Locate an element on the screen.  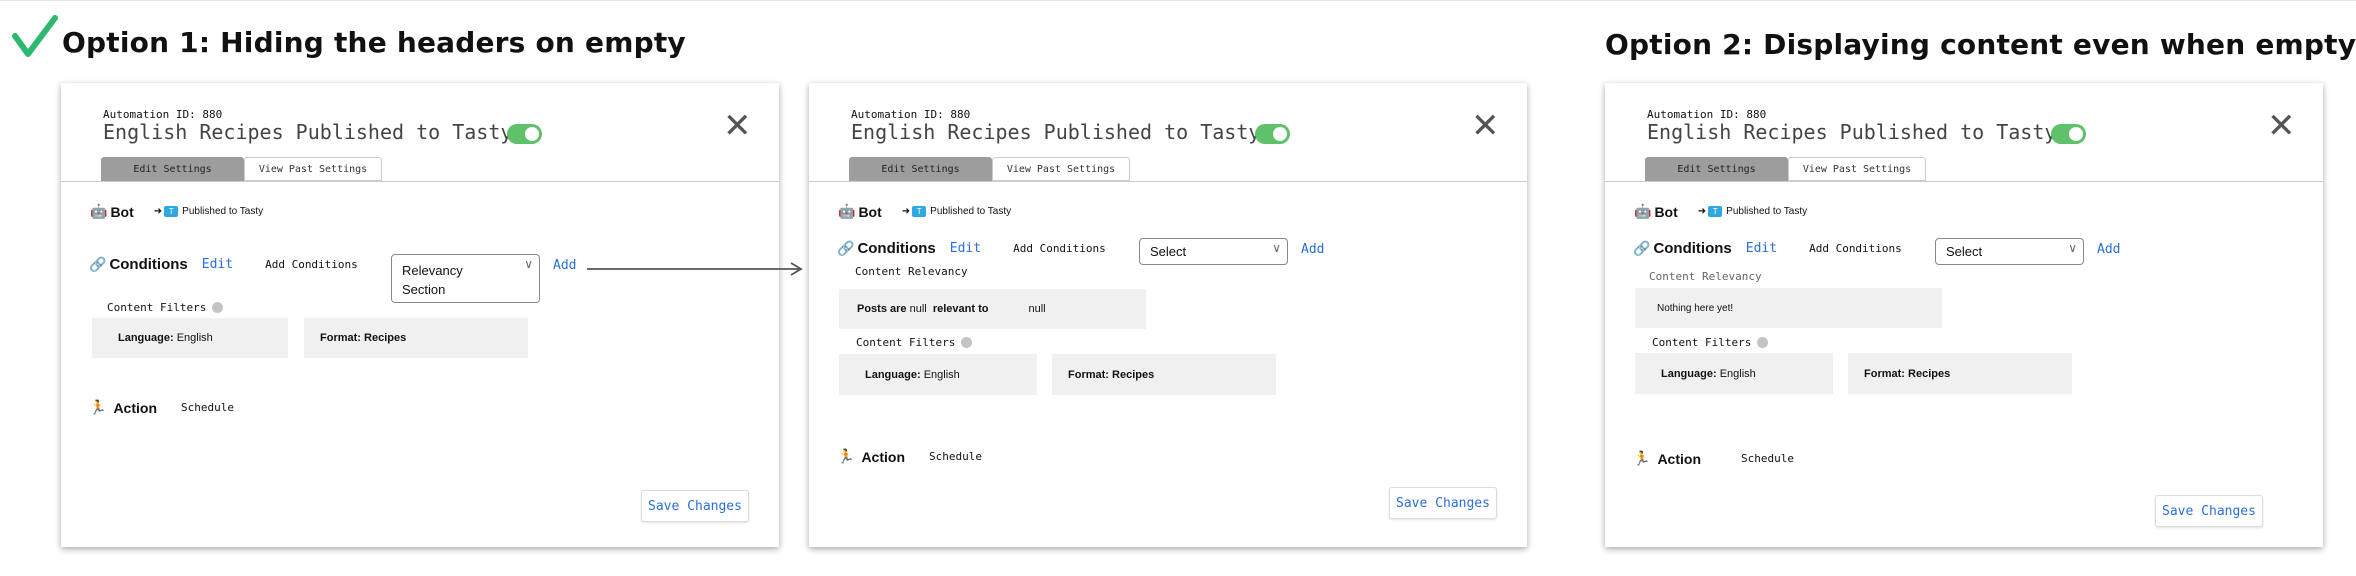
format-filter-chip: Format: Recipes is located at coordinates (1164, 374).